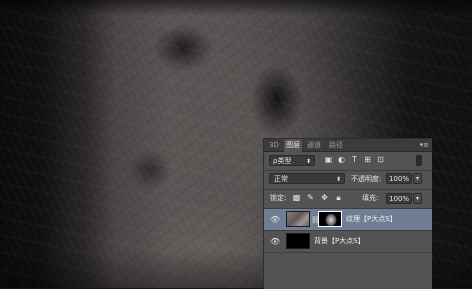 This screenshot has width=472, height=289. I want to click on lock-position-icon: ✥, so click(324, 198).